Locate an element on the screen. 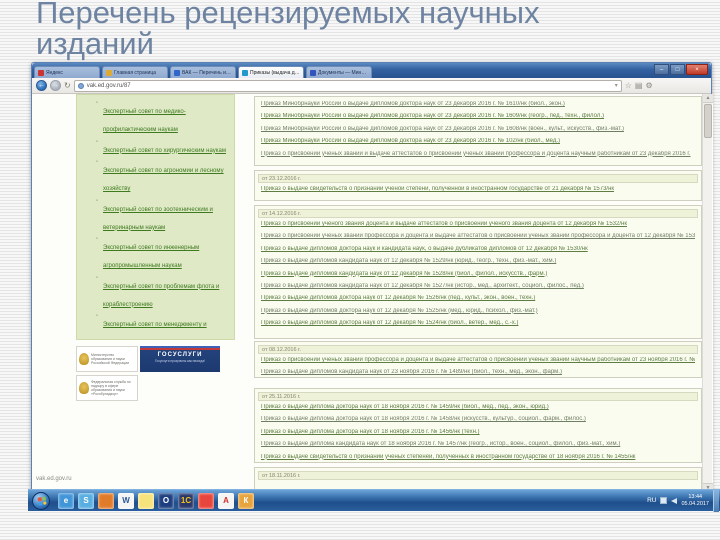  list-item: Экспертный совет по хирургическим наукам is located at coordinates (163, 148).